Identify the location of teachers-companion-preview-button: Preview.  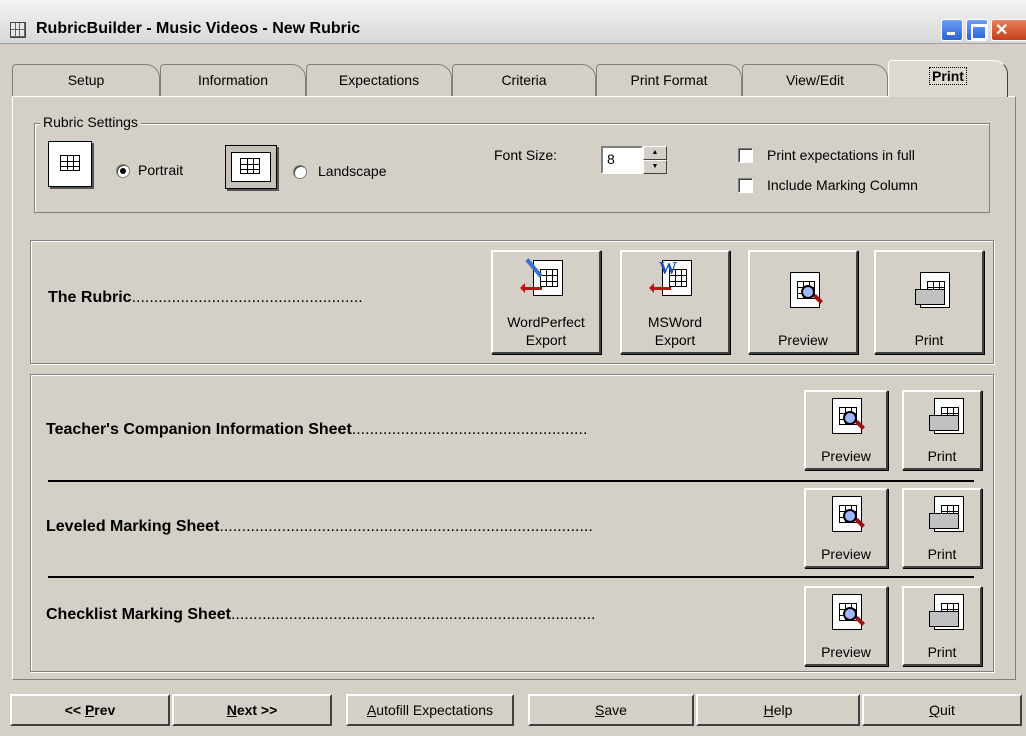
(846, 430).